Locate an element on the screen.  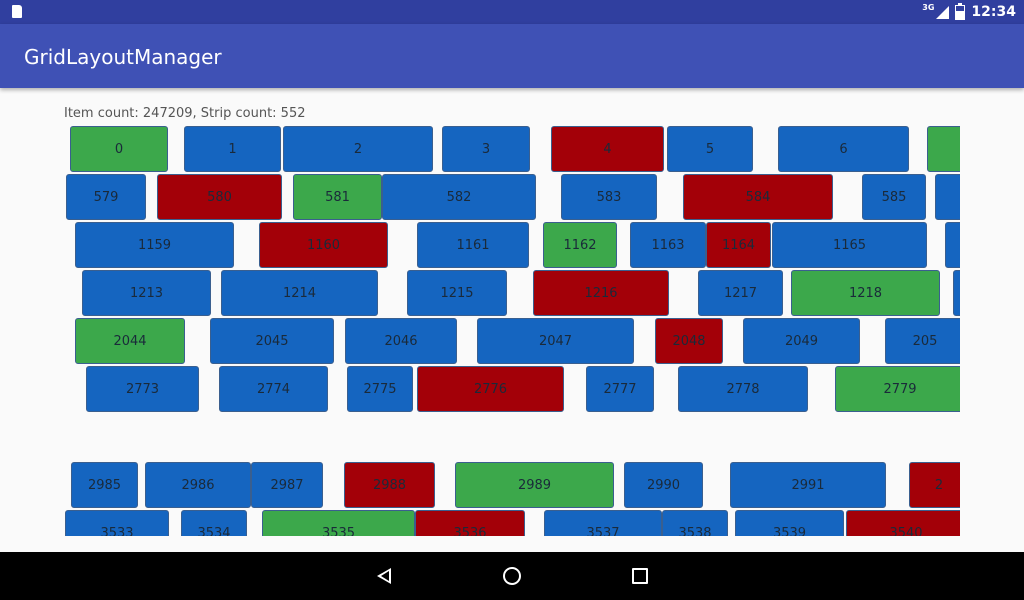
grid-tile: 582 is located at coordinates (459, 197).